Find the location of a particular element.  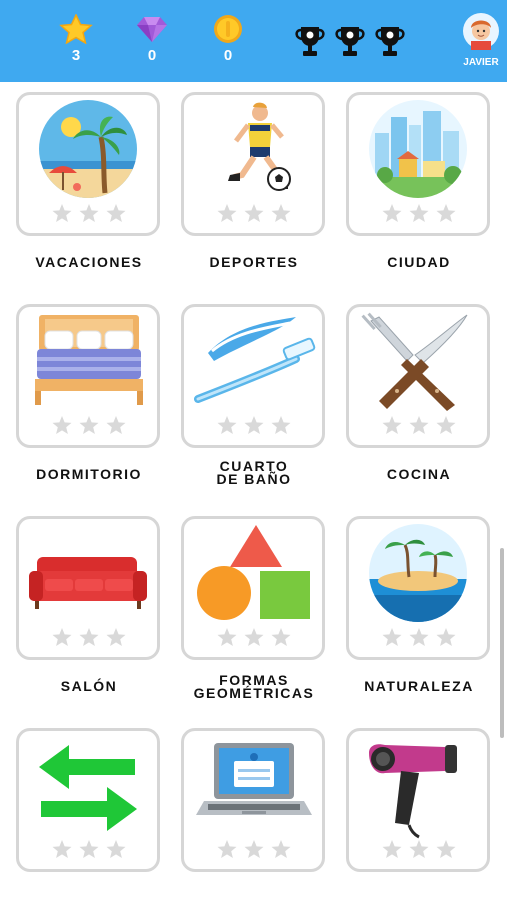

top-bar: 3 0 0 JAVIER is located at coordinates (253, 41).